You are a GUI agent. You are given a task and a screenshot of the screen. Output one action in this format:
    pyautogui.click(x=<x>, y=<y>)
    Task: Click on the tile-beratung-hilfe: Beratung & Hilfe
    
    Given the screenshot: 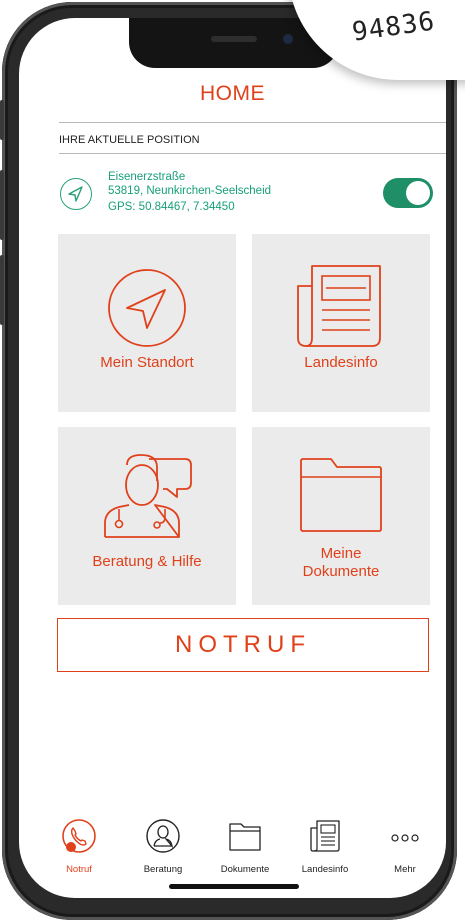 What is the action you would take?
    pyautogui.click(x=147, y=516)
    